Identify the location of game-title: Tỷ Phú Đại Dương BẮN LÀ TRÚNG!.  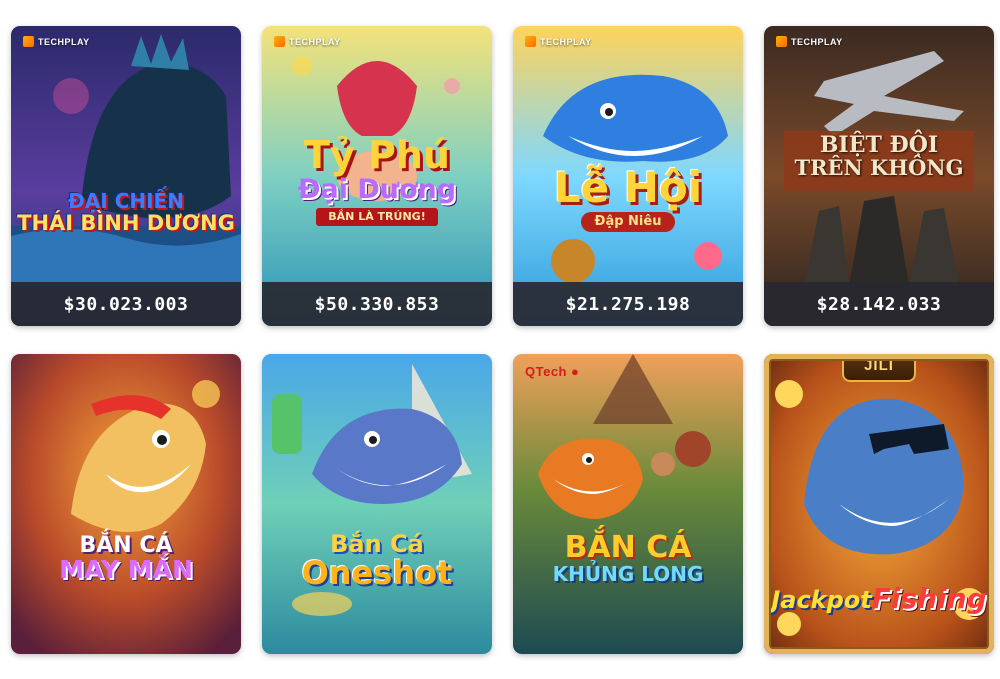
(377, 180).